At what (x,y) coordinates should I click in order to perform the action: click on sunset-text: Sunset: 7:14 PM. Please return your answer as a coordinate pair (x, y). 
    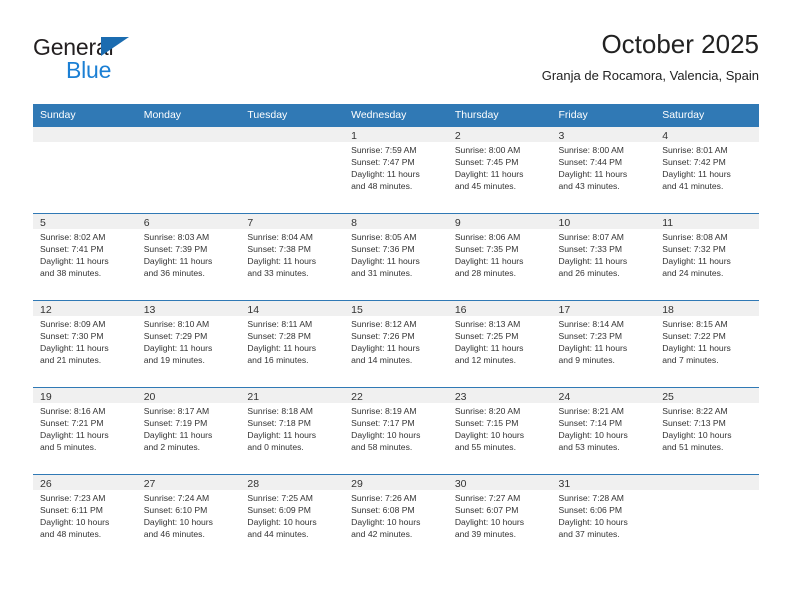
    Looking at the image, I should click on (590, 422).